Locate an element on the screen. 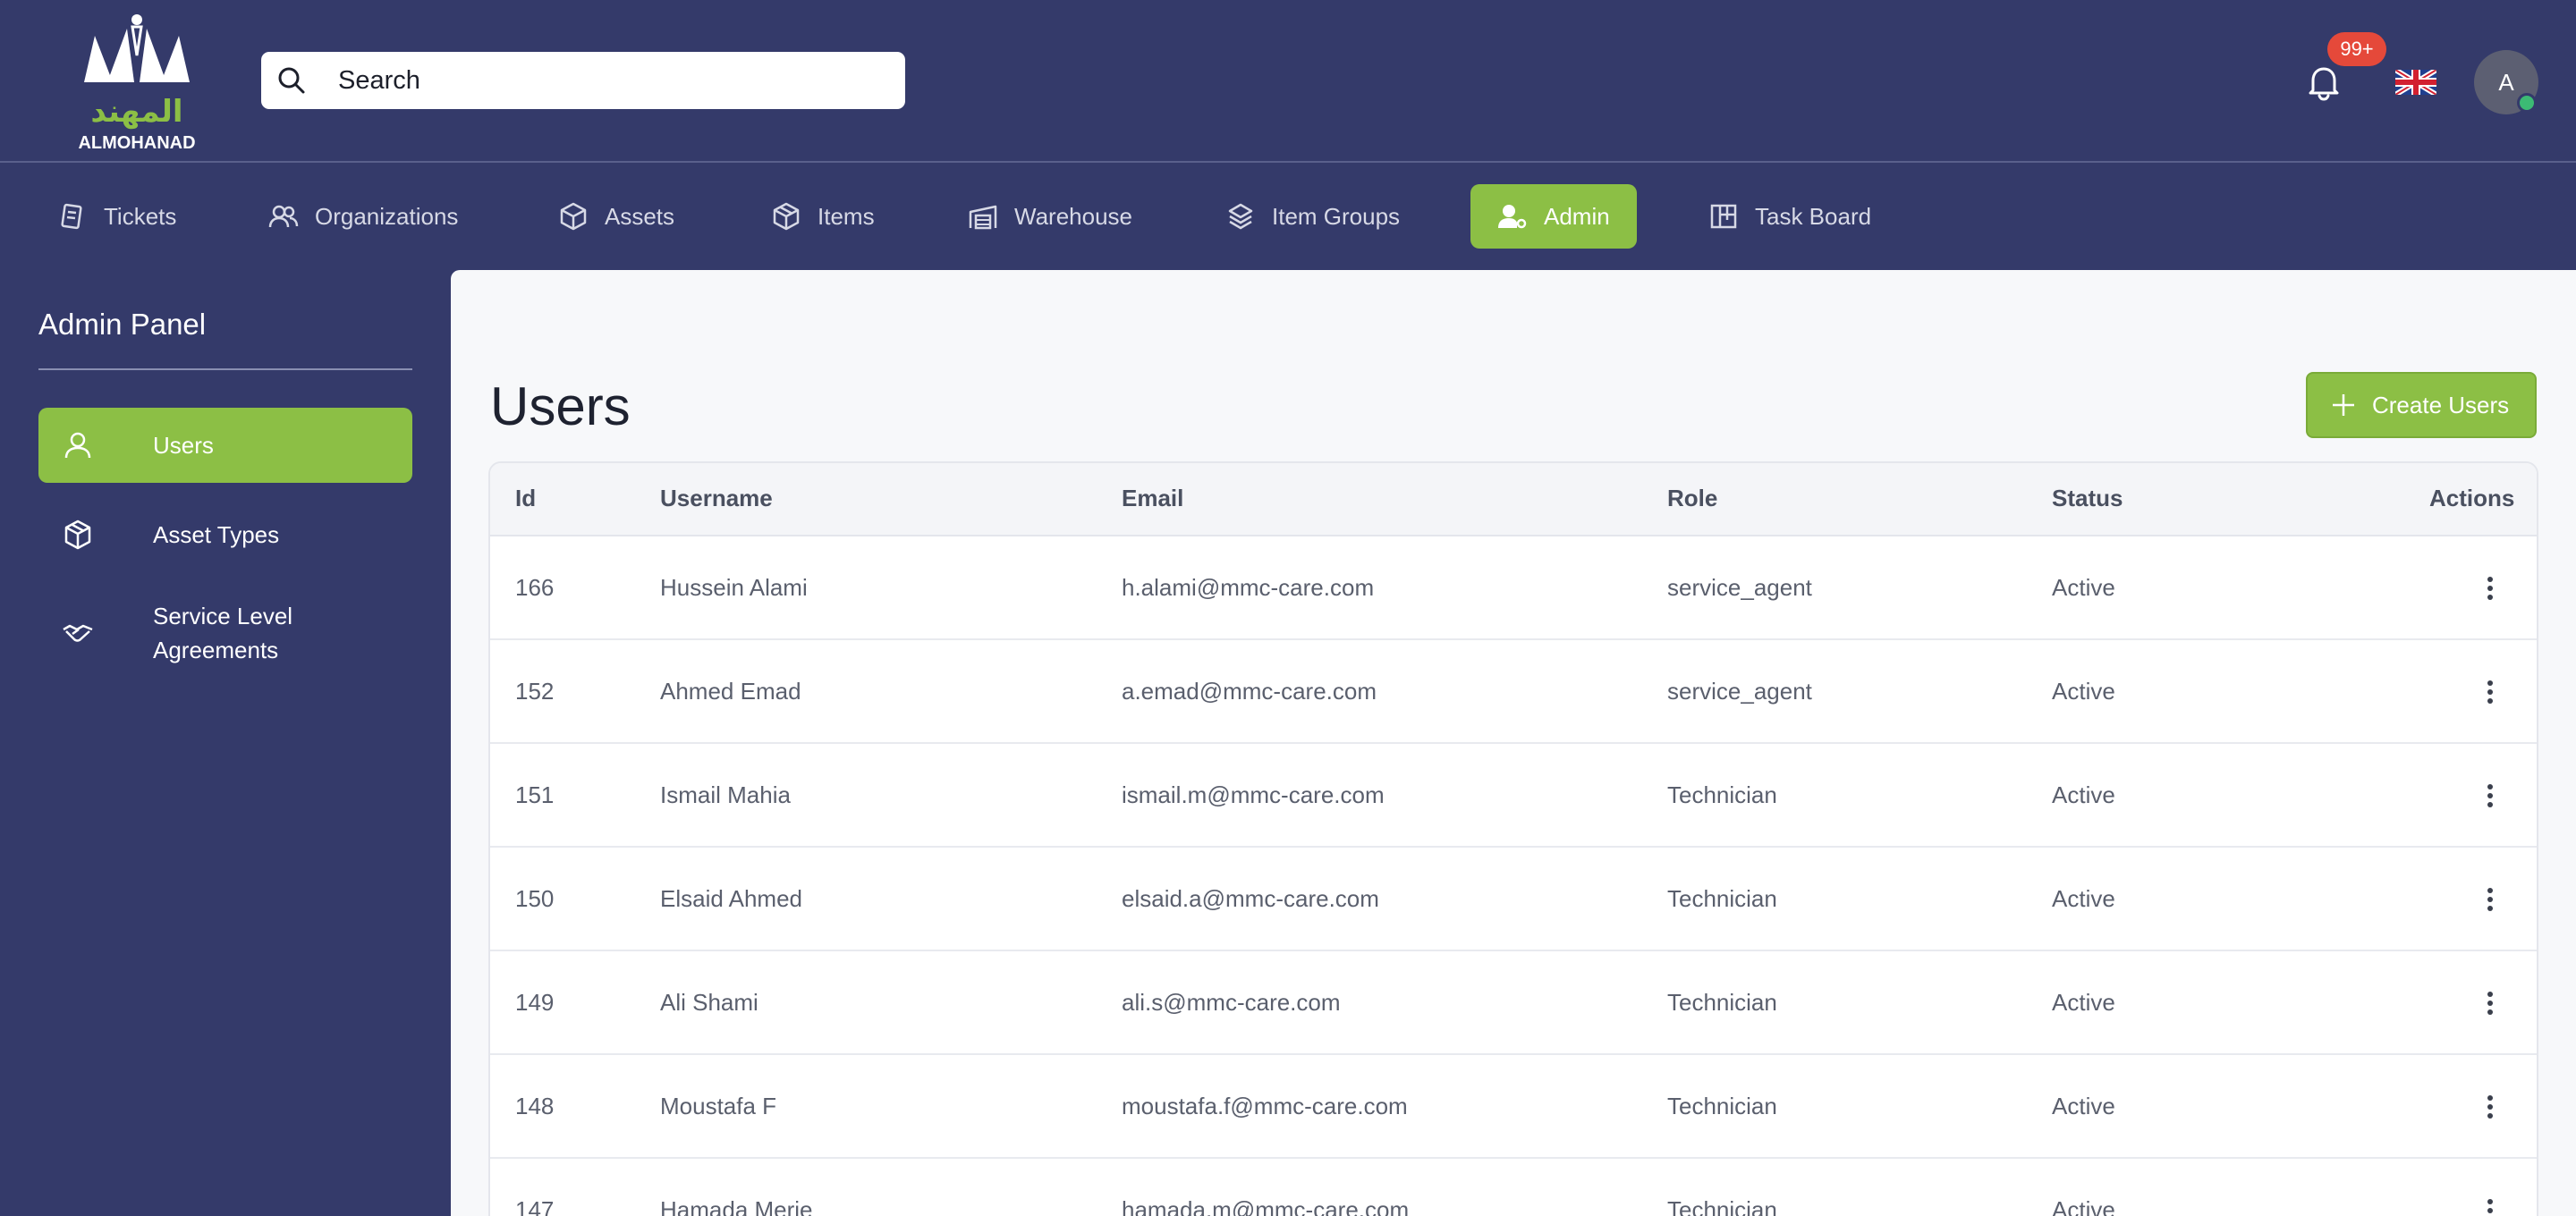  cell-username: Ahmed Emad is located at coordinates (730, 692).